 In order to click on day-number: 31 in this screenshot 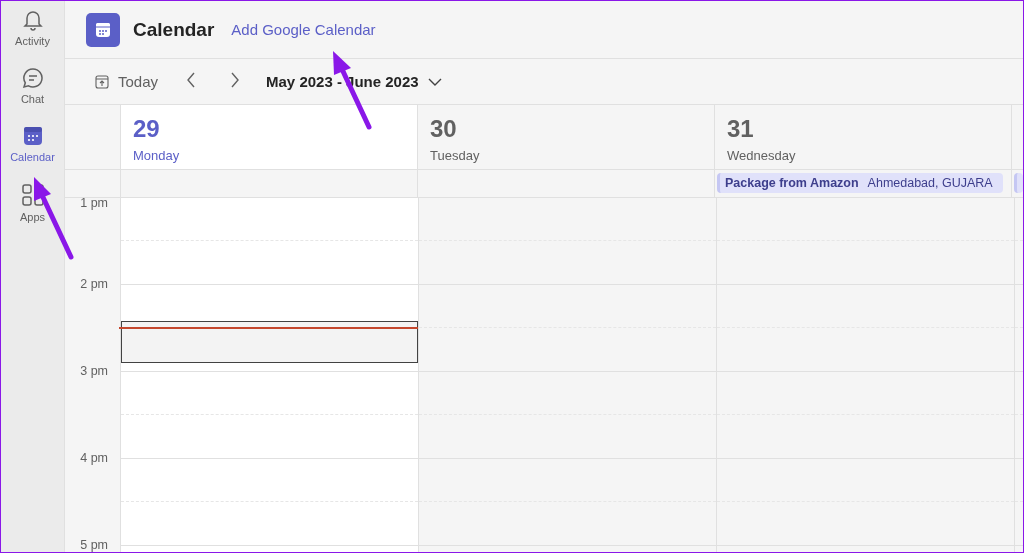, I will do `click(741, 129)`.